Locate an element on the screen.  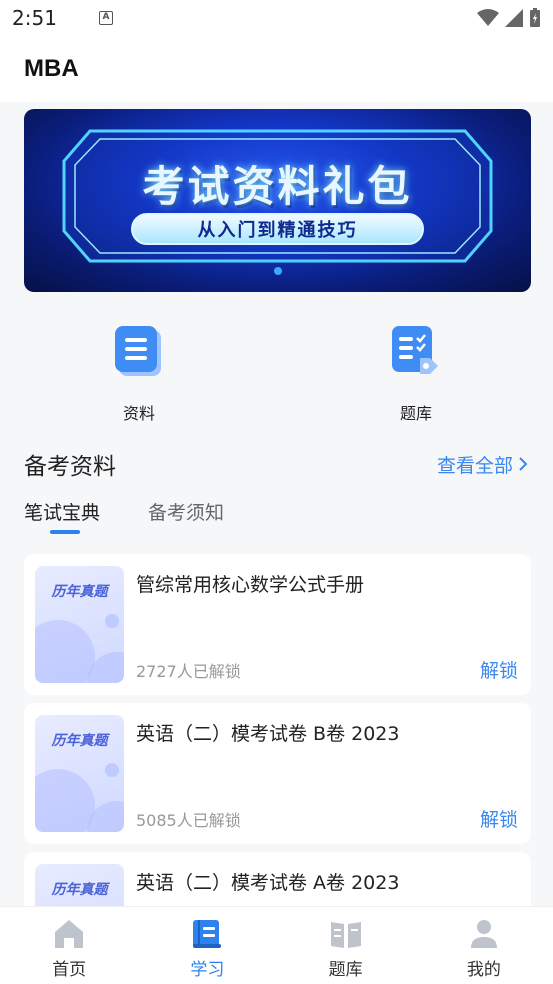
tab-exam-notice: 备考须知 is located at coordinates (186, 518).